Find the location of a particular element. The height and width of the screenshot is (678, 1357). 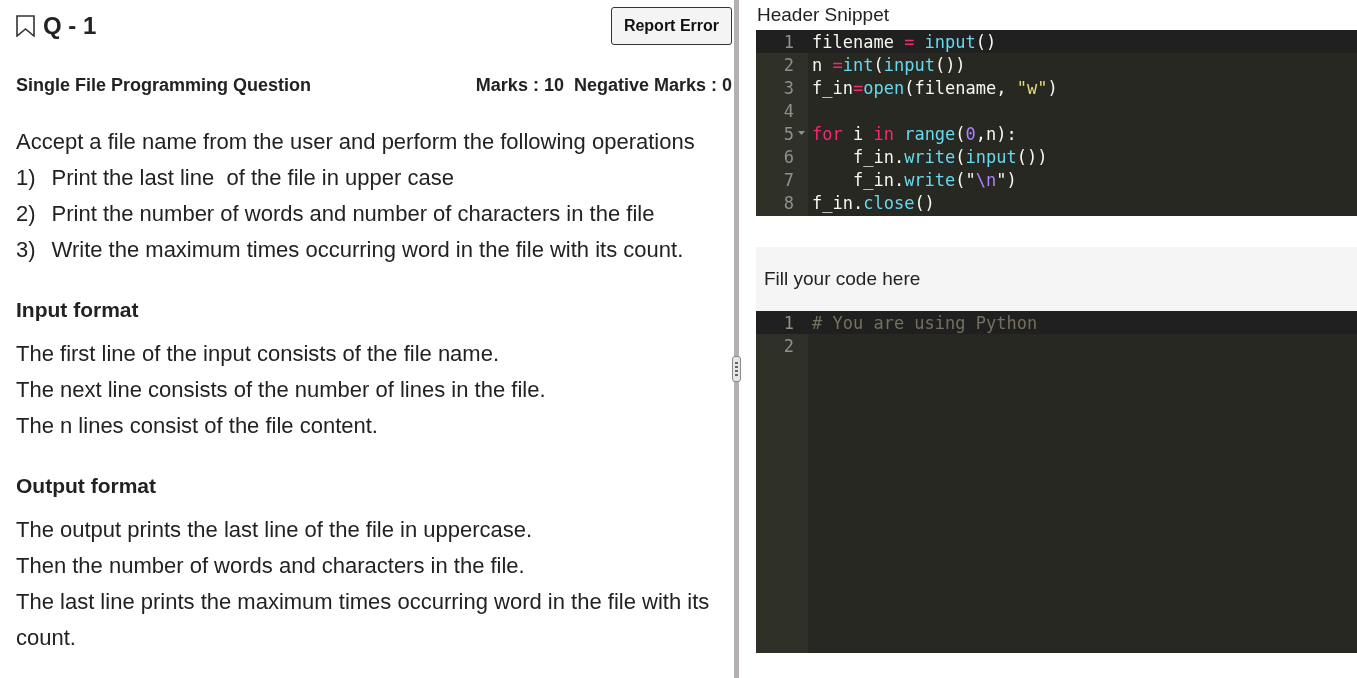

section-text: The last line prints the maximum times occurring word in the file with its count. is located at coordinates (363, 620).